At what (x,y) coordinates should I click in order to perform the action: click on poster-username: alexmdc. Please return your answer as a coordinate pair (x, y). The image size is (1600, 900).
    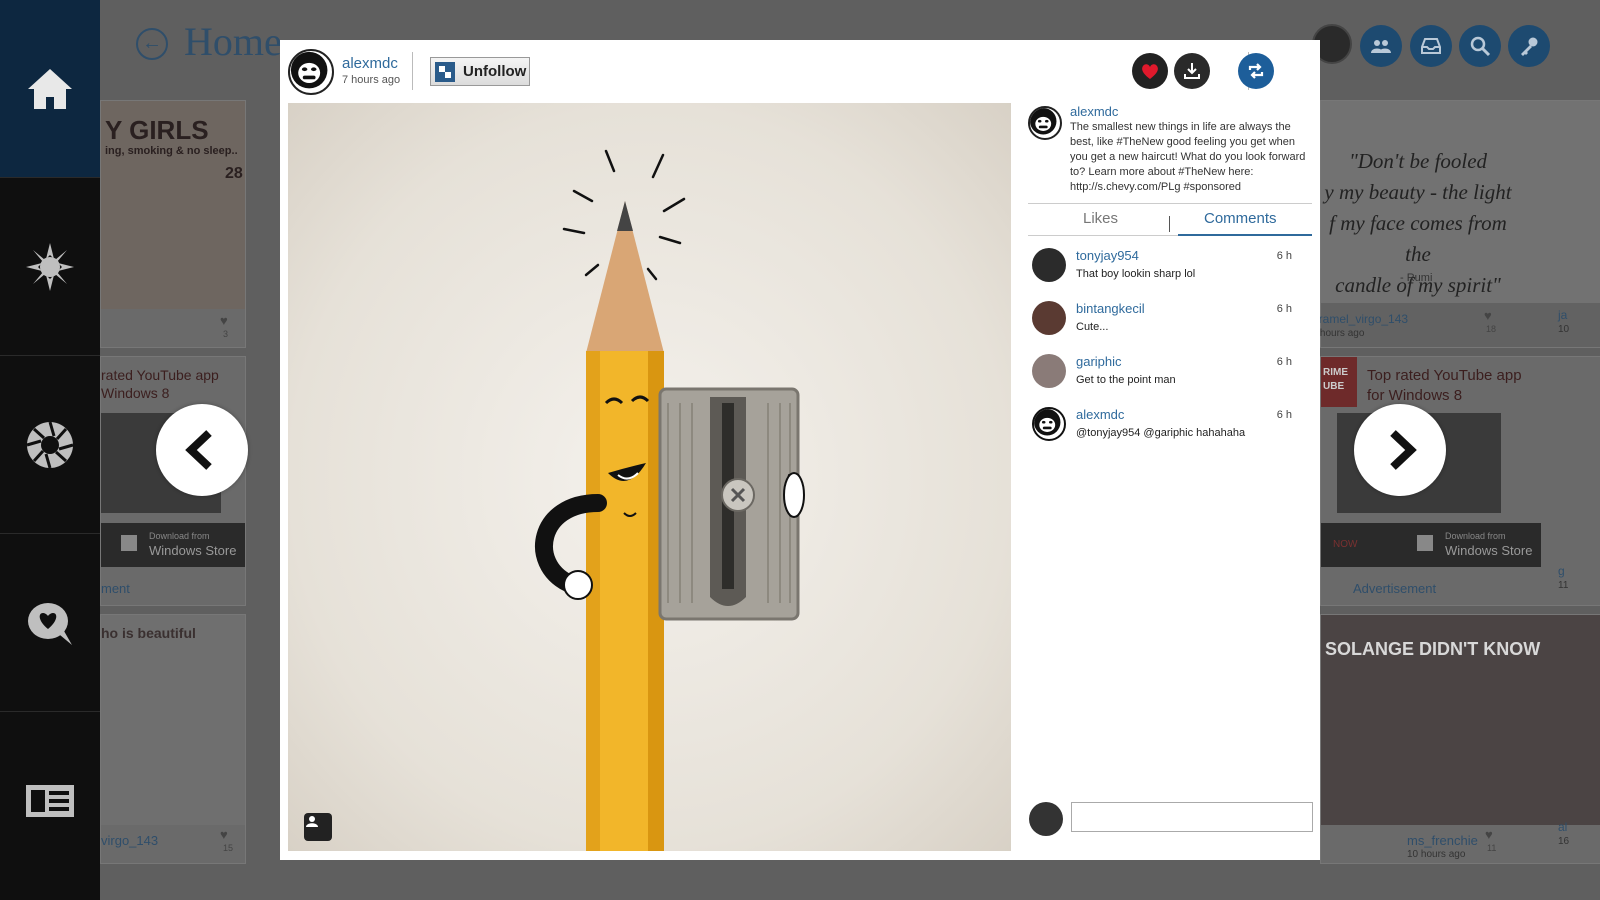
    Looking at the image, I should click on (370, 63).